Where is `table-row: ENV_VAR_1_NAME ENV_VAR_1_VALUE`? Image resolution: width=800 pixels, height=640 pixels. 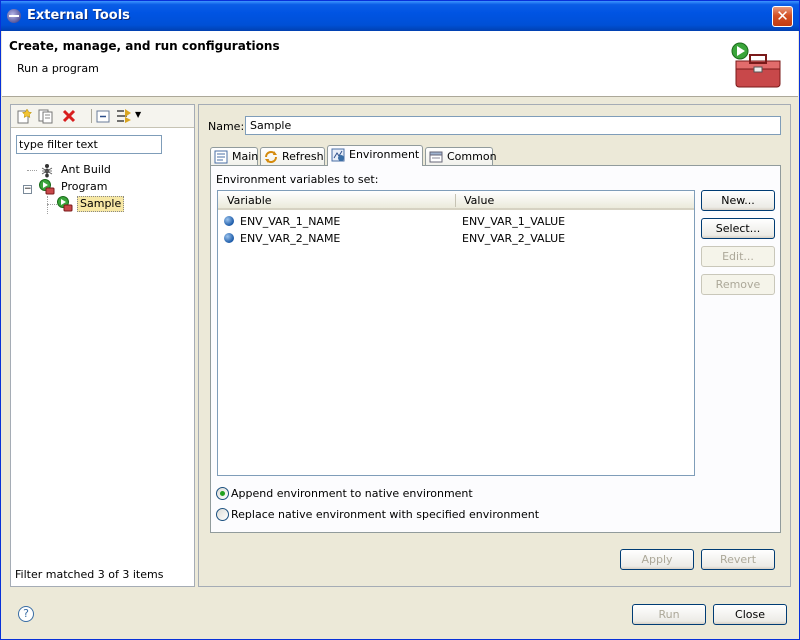
table-row: ENV_VAR_1_NAME ENV_VAR_1_VALUE is located at coordinates (456, 221).